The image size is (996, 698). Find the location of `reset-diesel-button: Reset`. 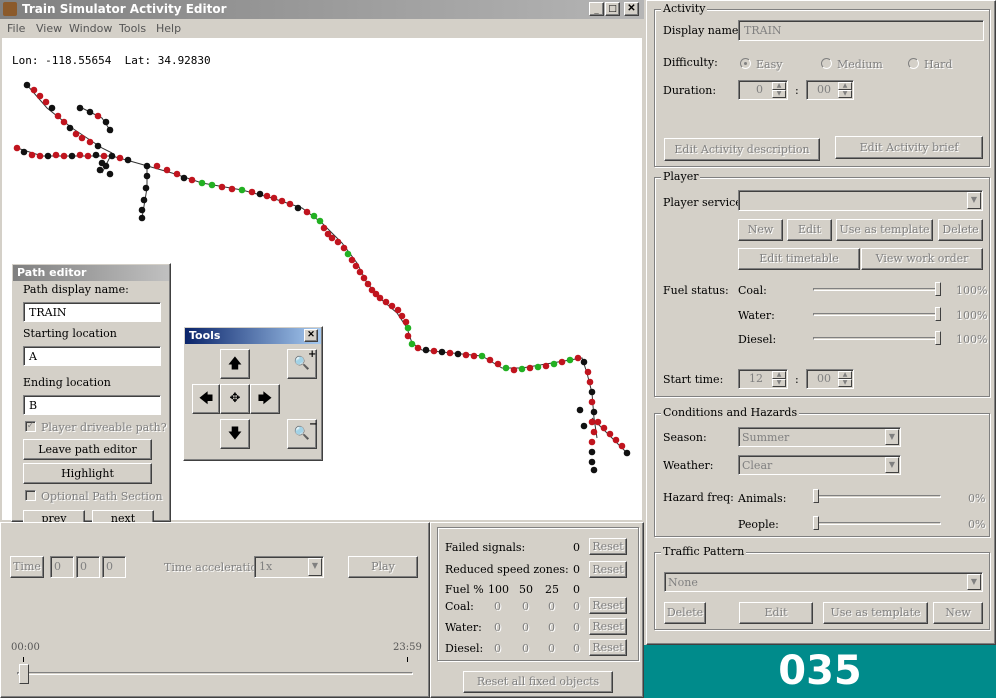

reset-diesel-button: Reset is located at coordinates (608, 647).